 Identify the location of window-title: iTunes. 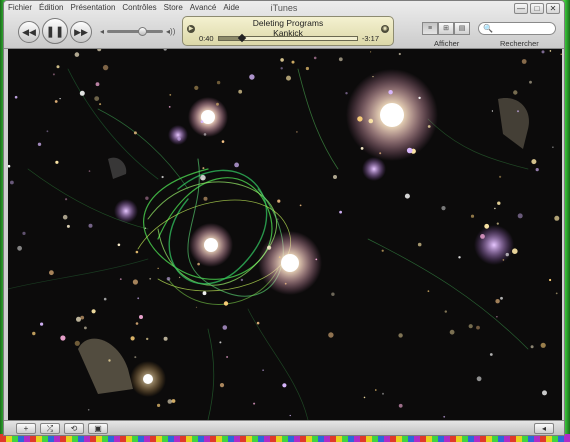
(284, 8).